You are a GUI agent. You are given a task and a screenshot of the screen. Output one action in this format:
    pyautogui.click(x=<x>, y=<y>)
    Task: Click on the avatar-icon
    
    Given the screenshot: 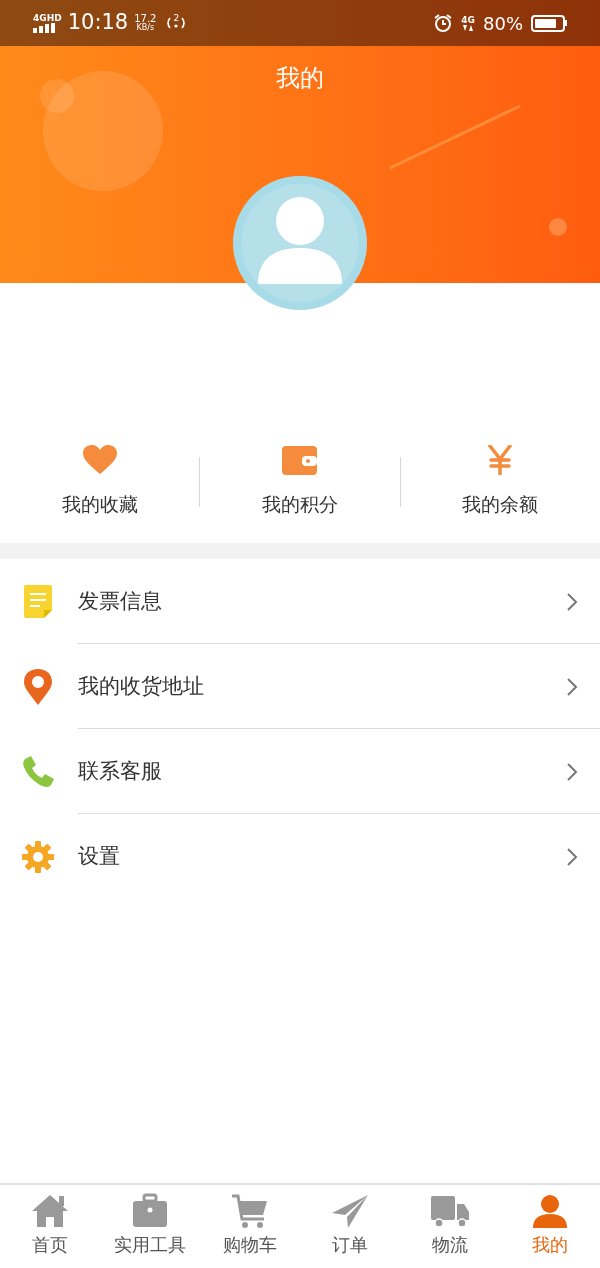 What is the action you would take?
    pyautogui.click(x=300, y=243)
    